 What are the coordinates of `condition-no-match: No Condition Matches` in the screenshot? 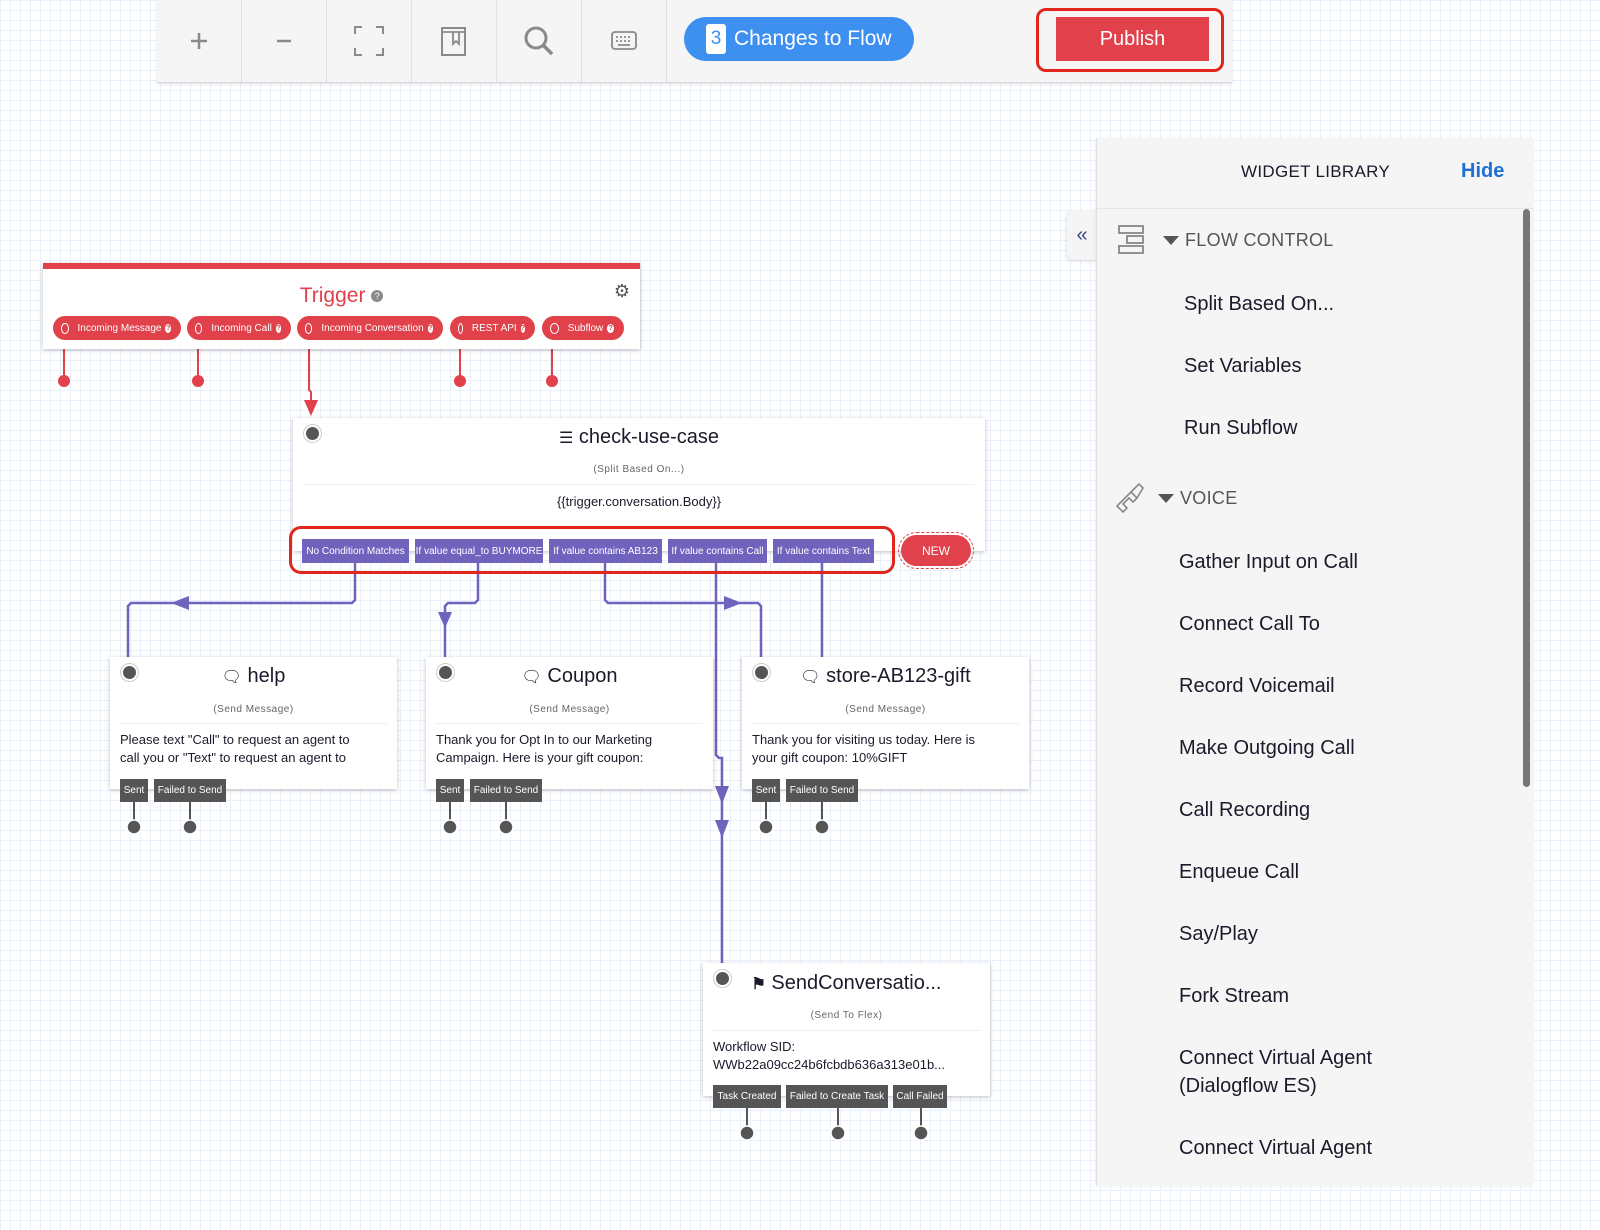 It's located at (355, 551).